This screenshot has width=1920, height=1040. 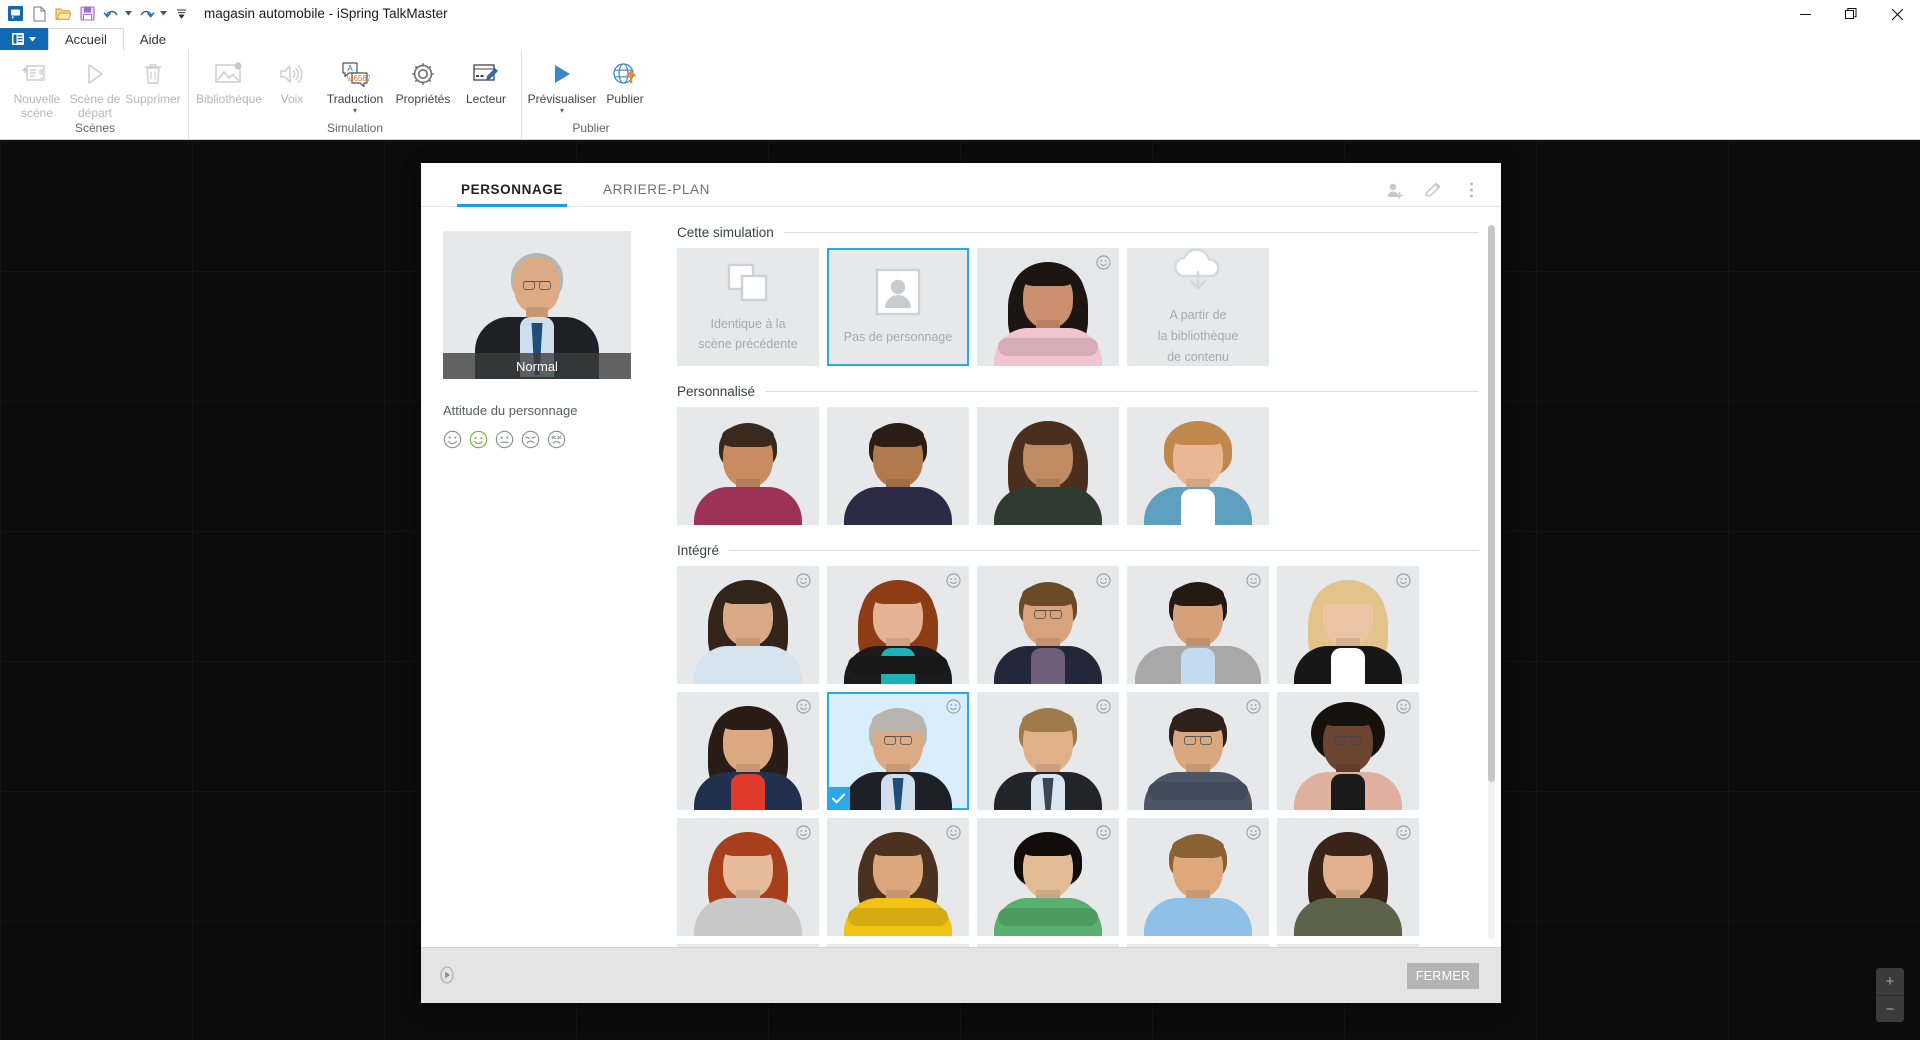 What do you see at coordinates (486, 80) in the screenshot?
I see `player-button: Lecteur` at bounding box center [486, 80].